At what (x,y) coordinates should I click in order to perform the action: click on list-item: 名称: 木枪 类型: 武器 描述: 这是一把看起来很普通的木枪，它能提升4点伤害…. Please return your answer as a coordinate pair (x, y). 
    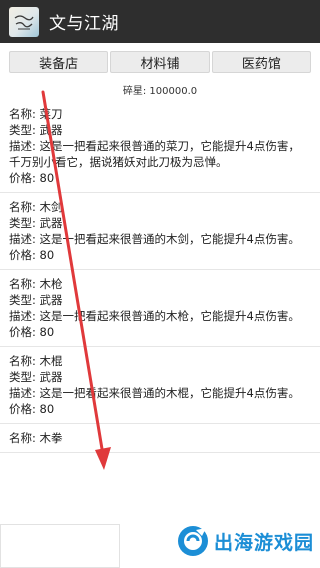
    Looking at the image, I should click on (160, 308).